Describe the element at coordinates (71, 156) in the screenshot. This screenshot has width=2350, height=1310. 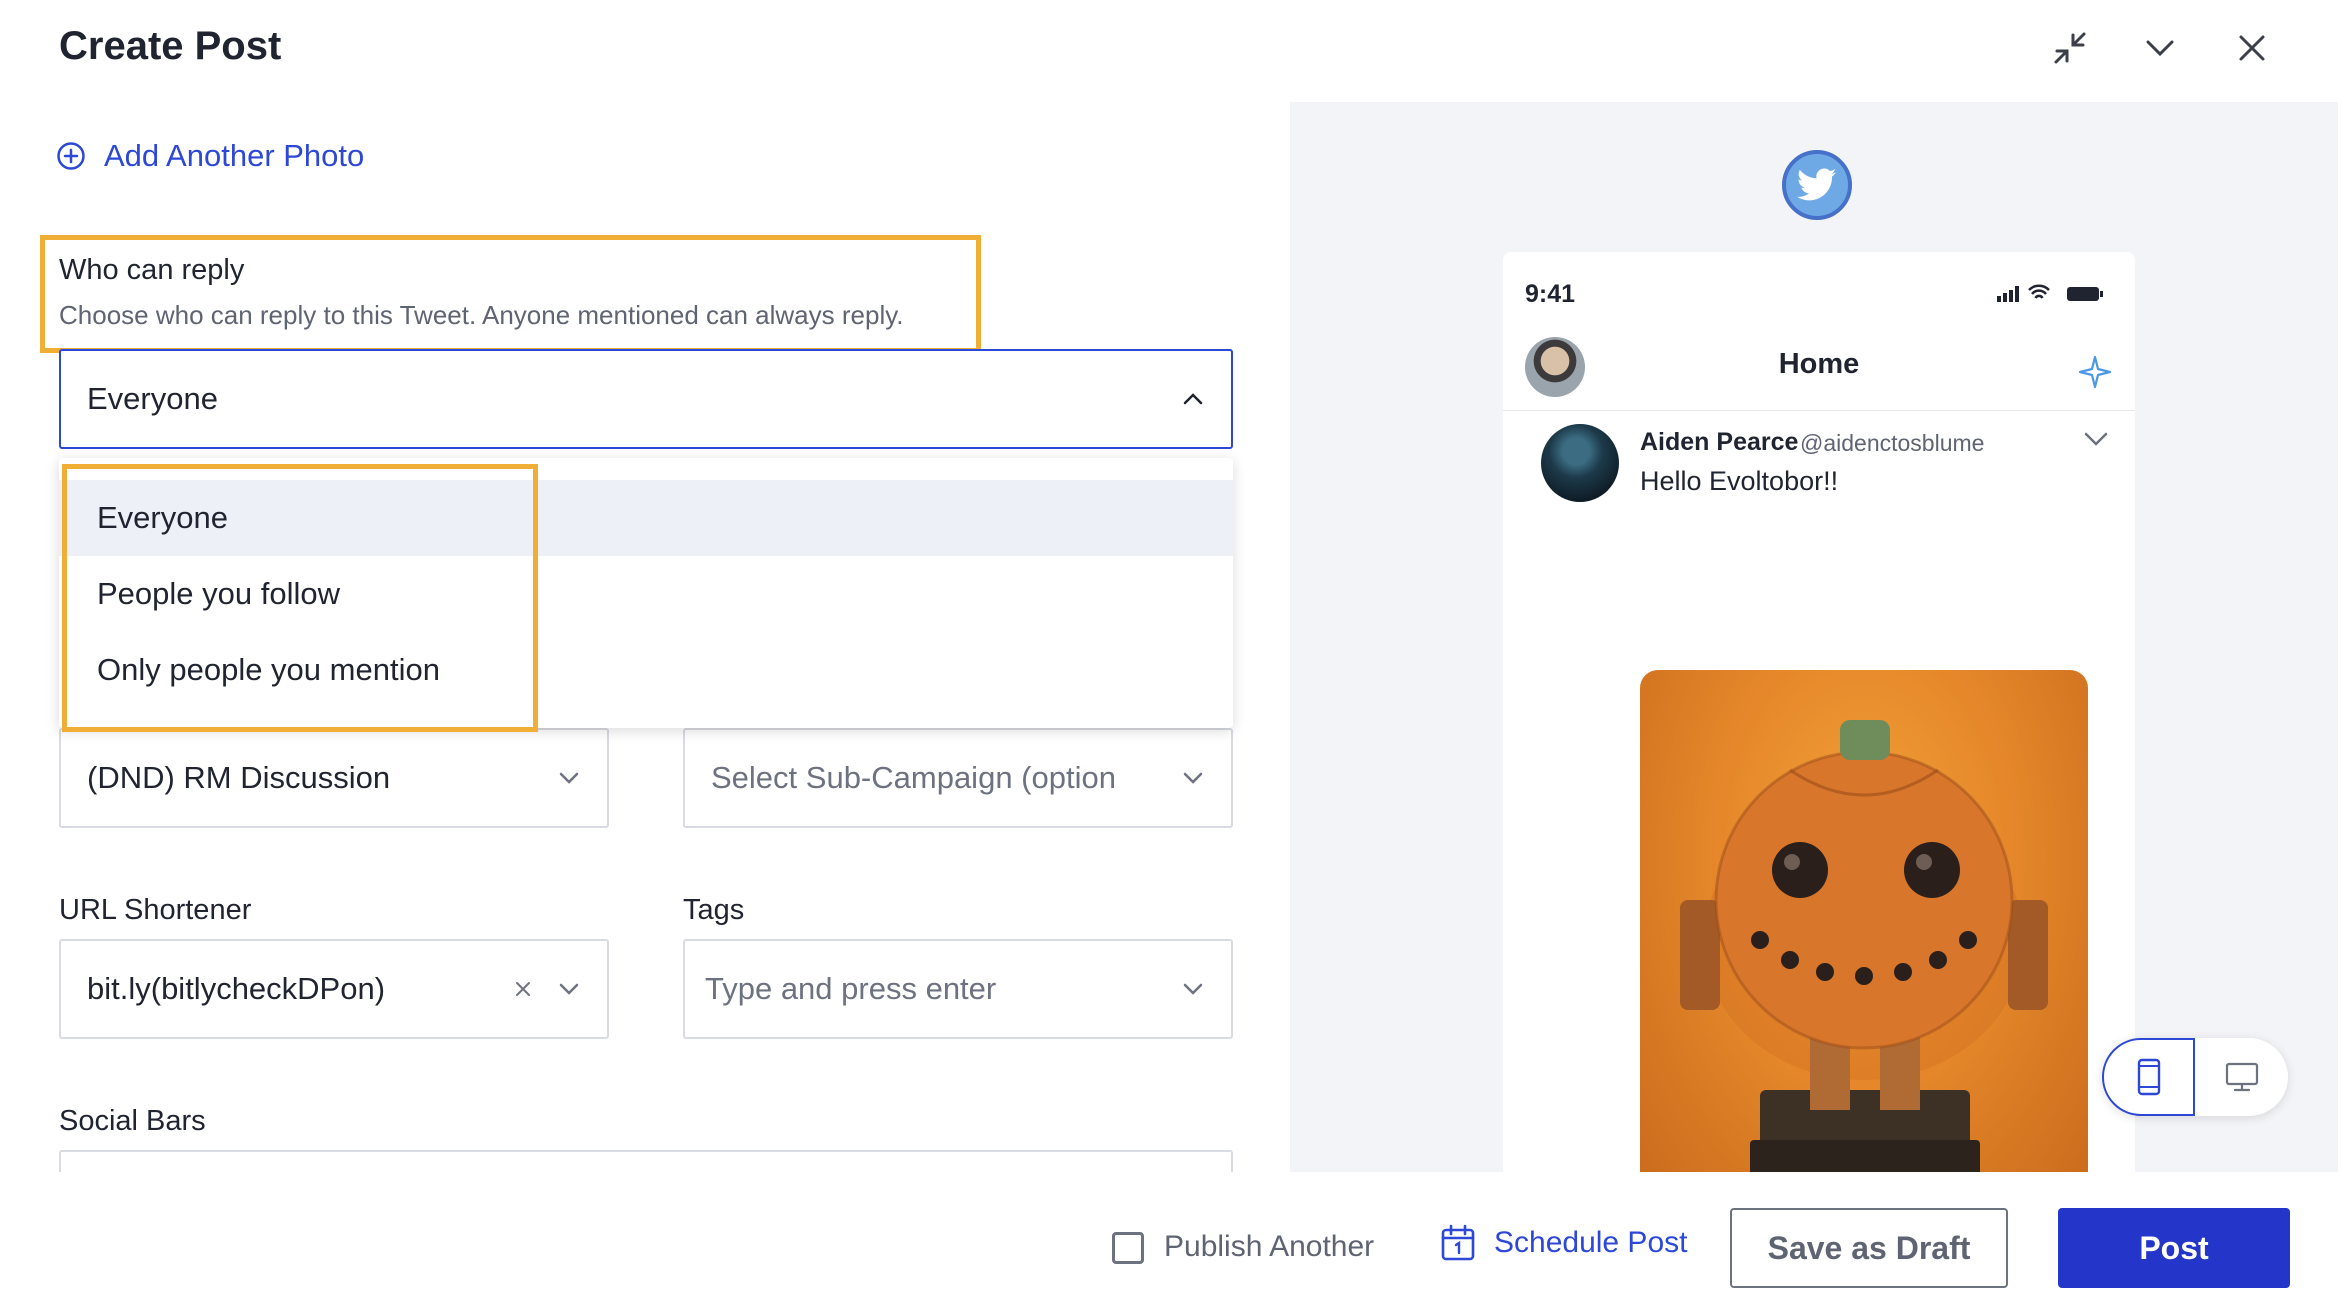
I see `add-circle-icon` at that location.